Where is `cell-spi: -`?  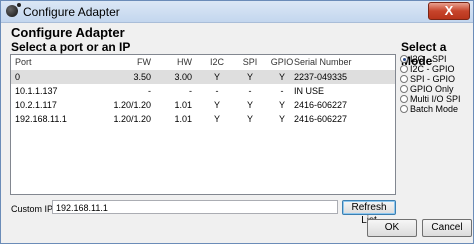
cell-spi: - is located at coordinates (250, 91).